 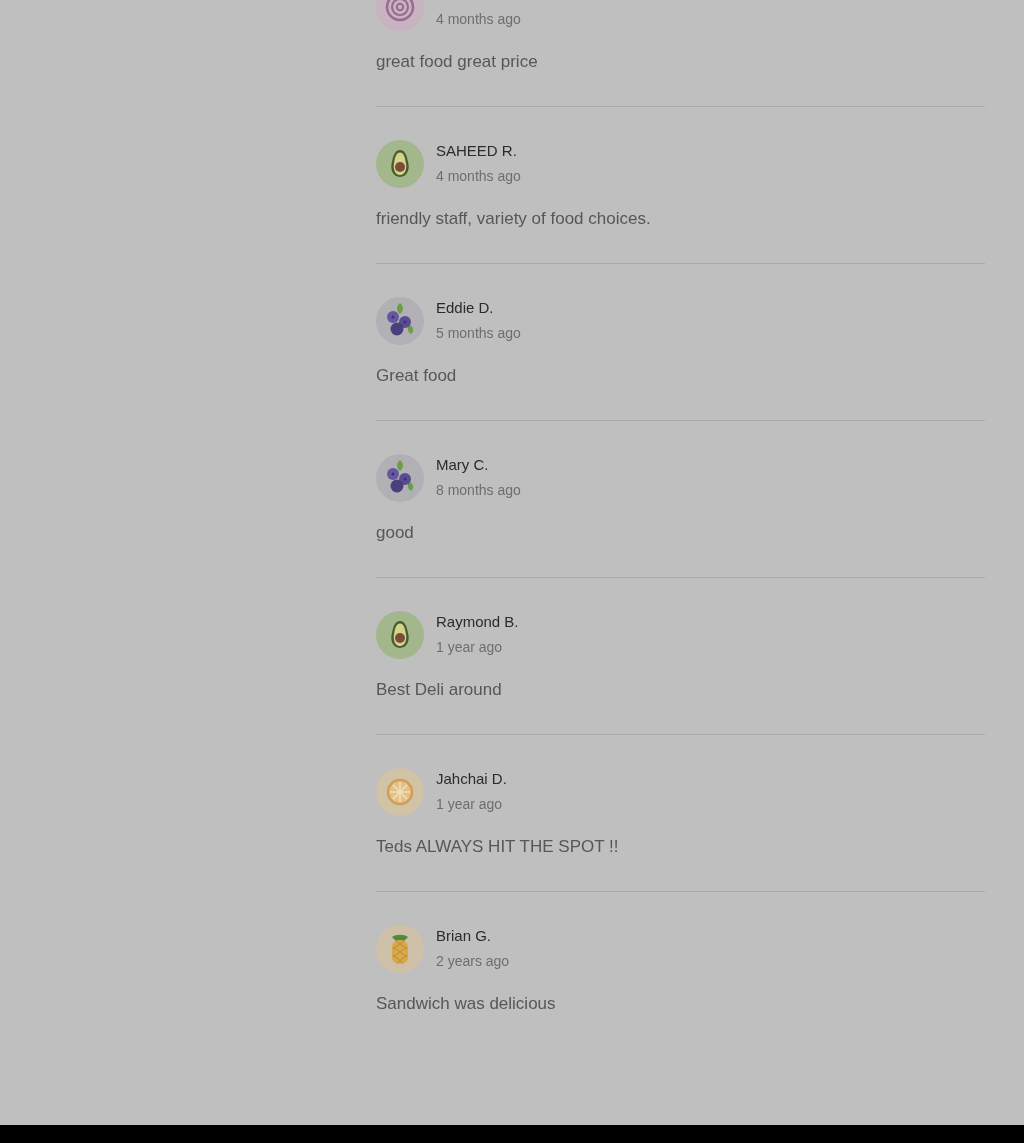 What do you see at coordinates (400, 792) in the screenshot?
I see `citrus-slice-icon` at bounding box center [400, 792].